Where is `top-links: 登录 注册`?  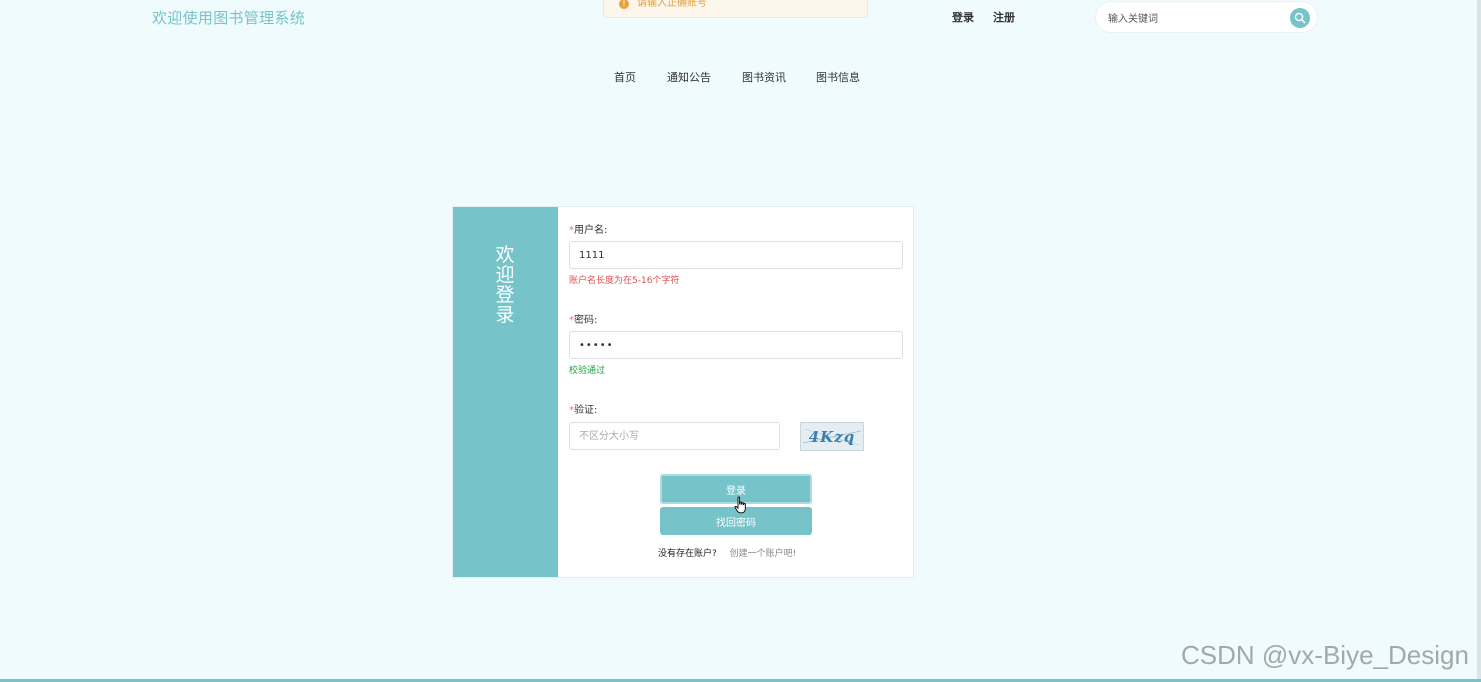
top-links: 登录 注册 is located at coordinates (983, 17).